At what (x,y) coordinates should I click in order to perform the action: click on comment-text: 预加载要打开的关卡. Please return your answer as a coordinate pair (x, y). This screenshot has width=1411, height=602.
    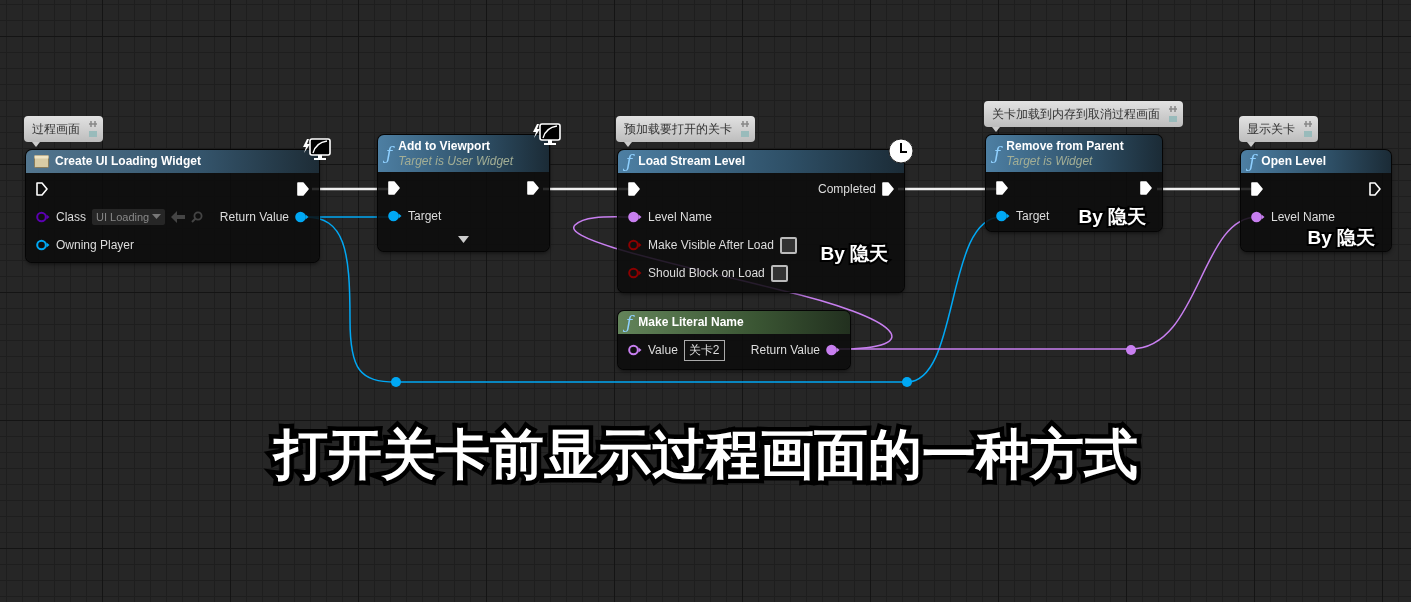
    Looking at the image, I should click on (678, 129).